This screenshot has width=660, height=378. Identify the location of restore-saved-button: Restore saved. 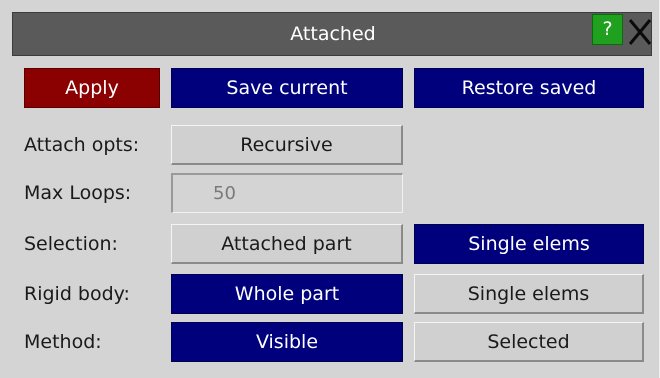
(529, 88).